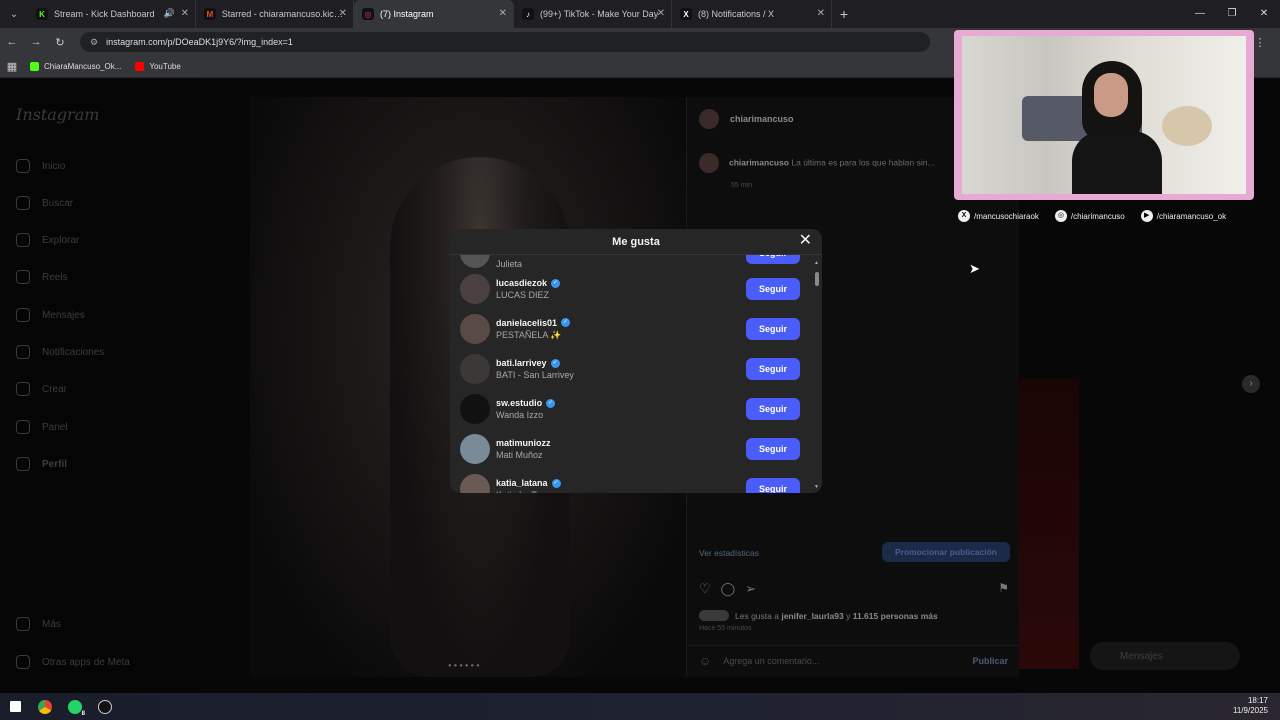 This screenshot has height=720, width=1280. Describe the element at coordinates (990, 661) in the screenshot. I see `publish-button: Publicar` at that location.